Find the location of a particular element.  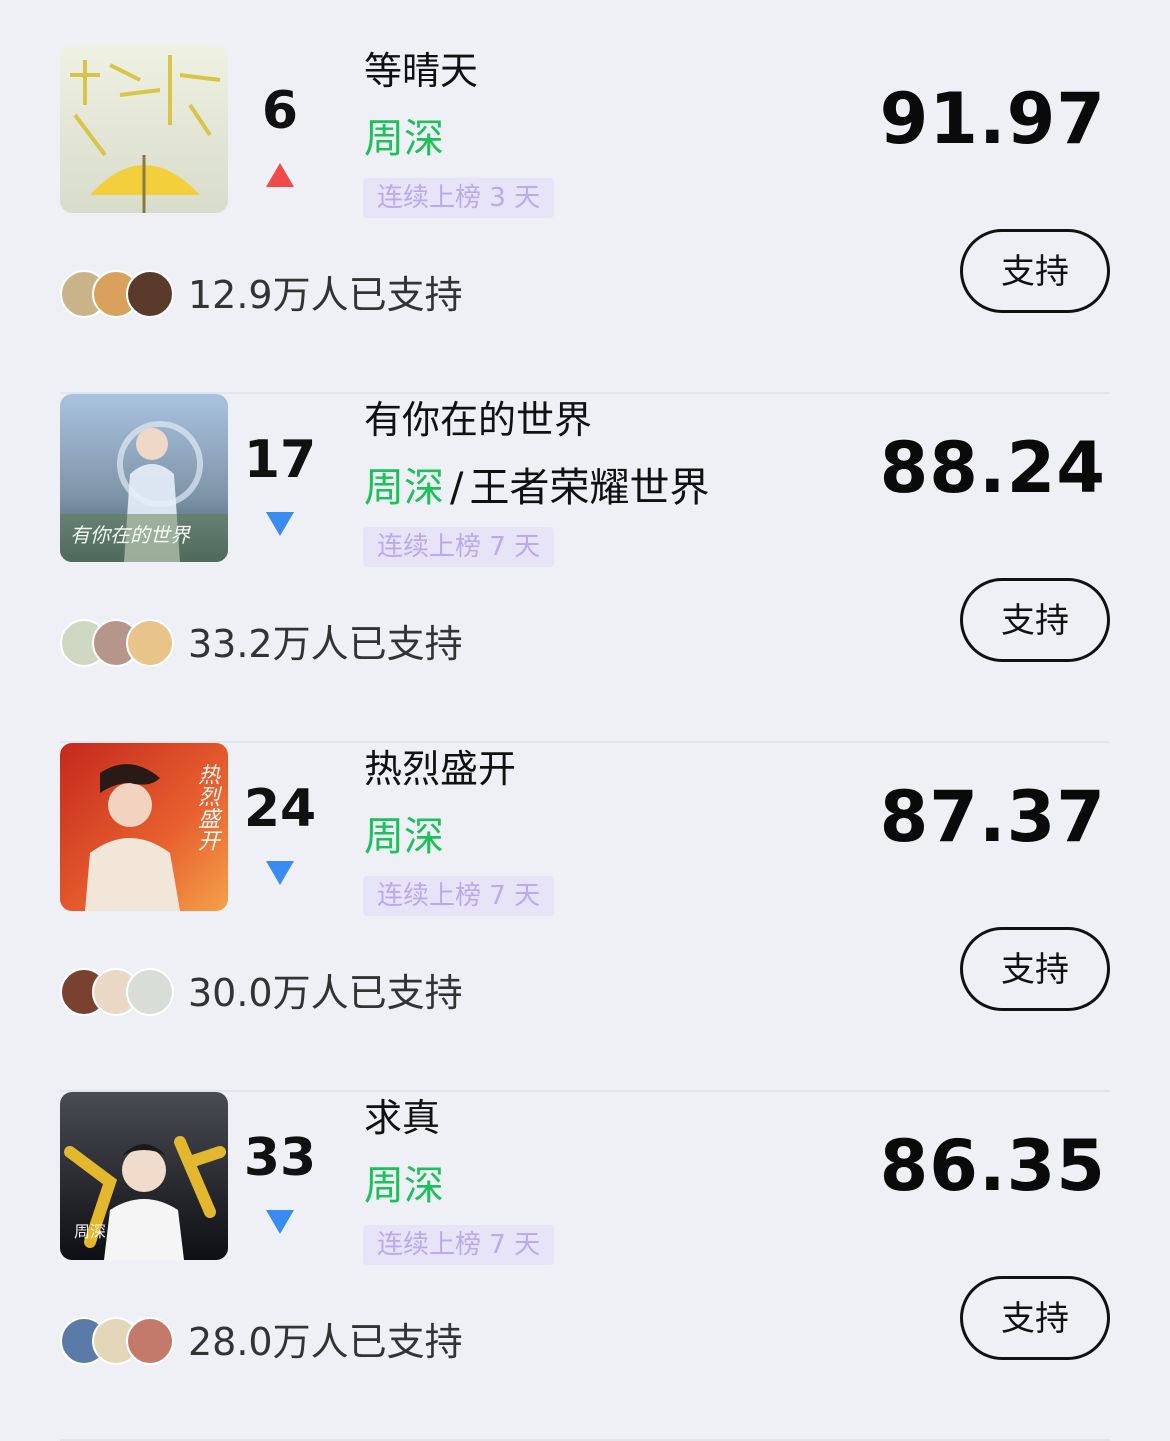

cover-caption: 有你在的世界 is located at coordinates (130, 535).